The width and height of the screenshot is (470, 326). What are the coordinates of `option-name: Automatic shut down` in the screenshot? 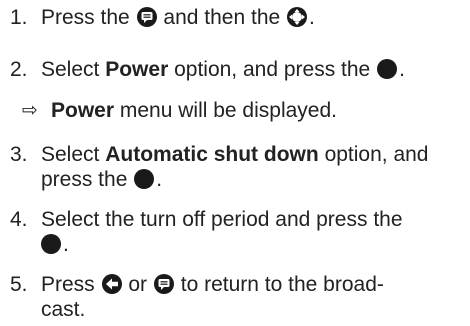 It's located at (212, 154).